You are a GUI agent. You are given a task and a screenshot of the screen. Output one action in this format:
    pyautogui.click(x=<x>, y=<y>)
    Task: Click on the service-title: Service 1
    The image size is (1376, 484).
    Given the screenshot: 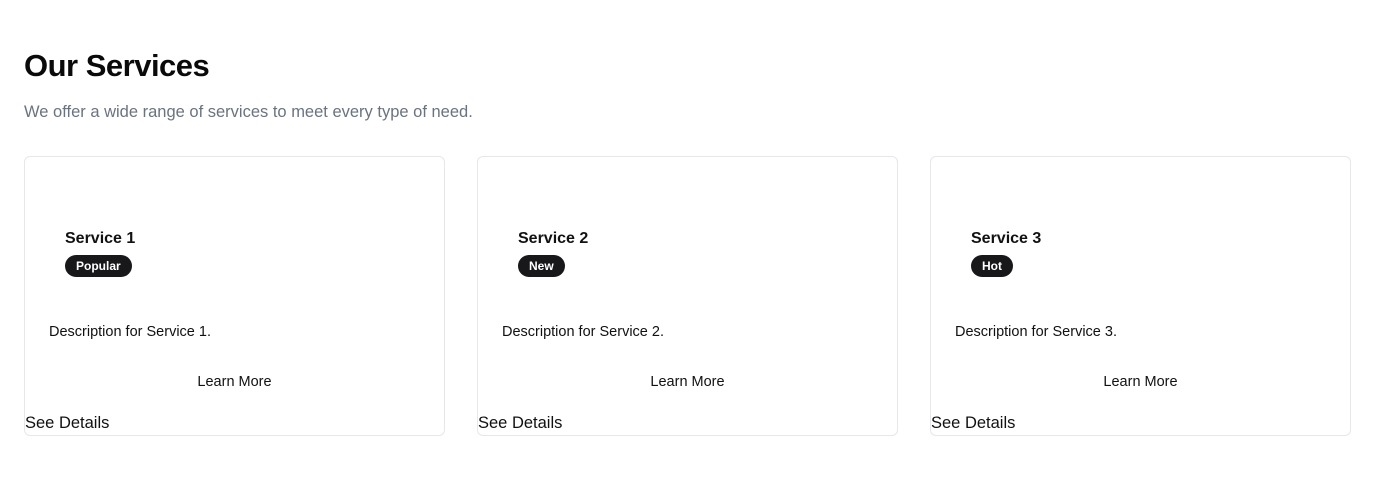 What is the action you would take?
    pyautogui.click(x=100, y=238)
    